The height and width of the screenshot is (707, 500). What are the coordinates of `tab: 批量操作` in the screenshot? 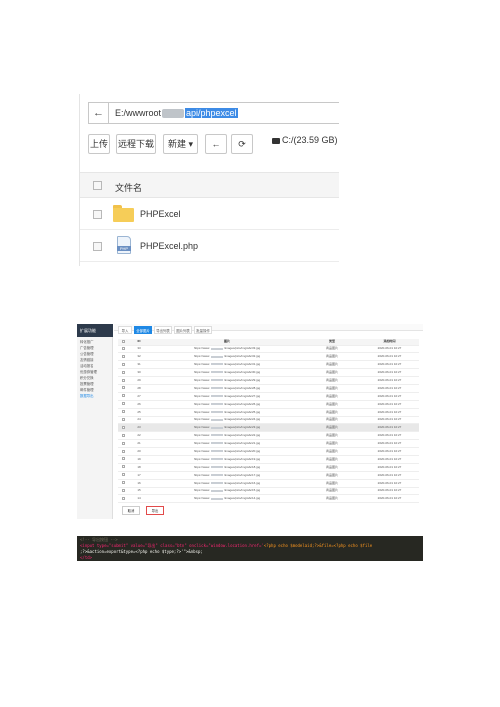 It's located at (203, 330).